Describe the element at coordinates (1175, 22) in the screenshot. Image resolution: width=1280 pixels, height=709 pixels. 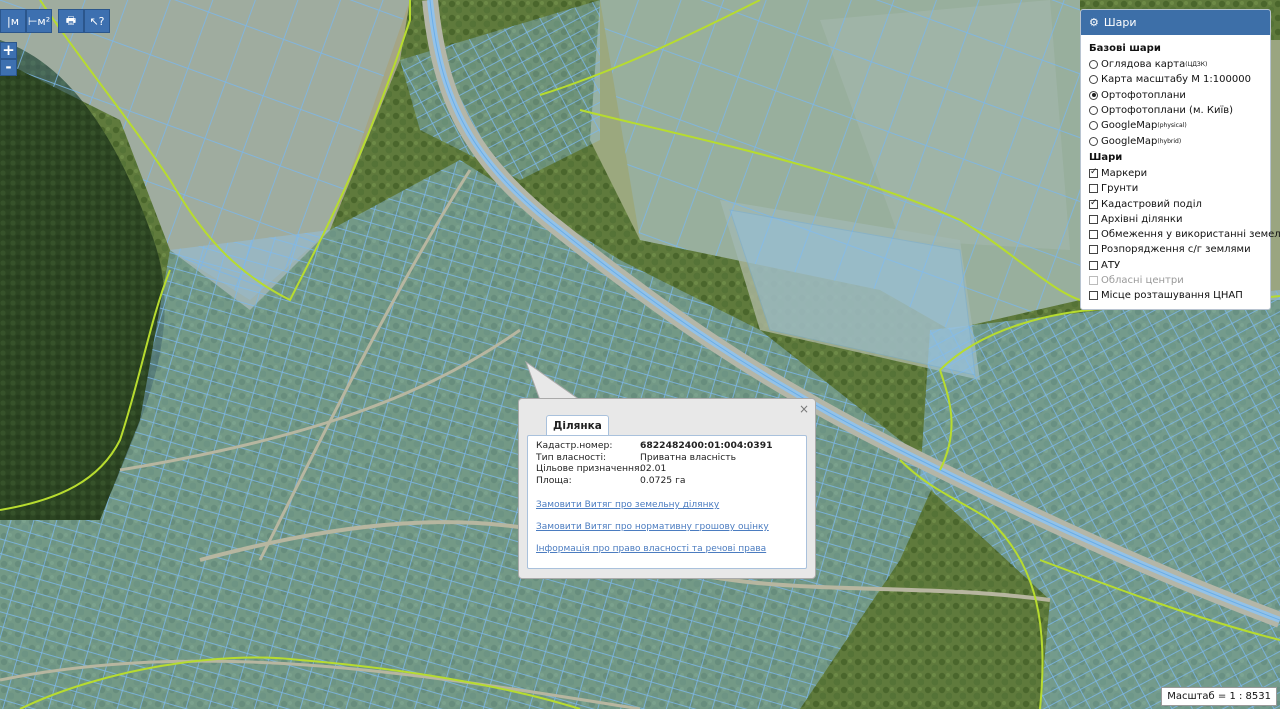
I see `layers-panel-header: ⚙ Шари` at that location.